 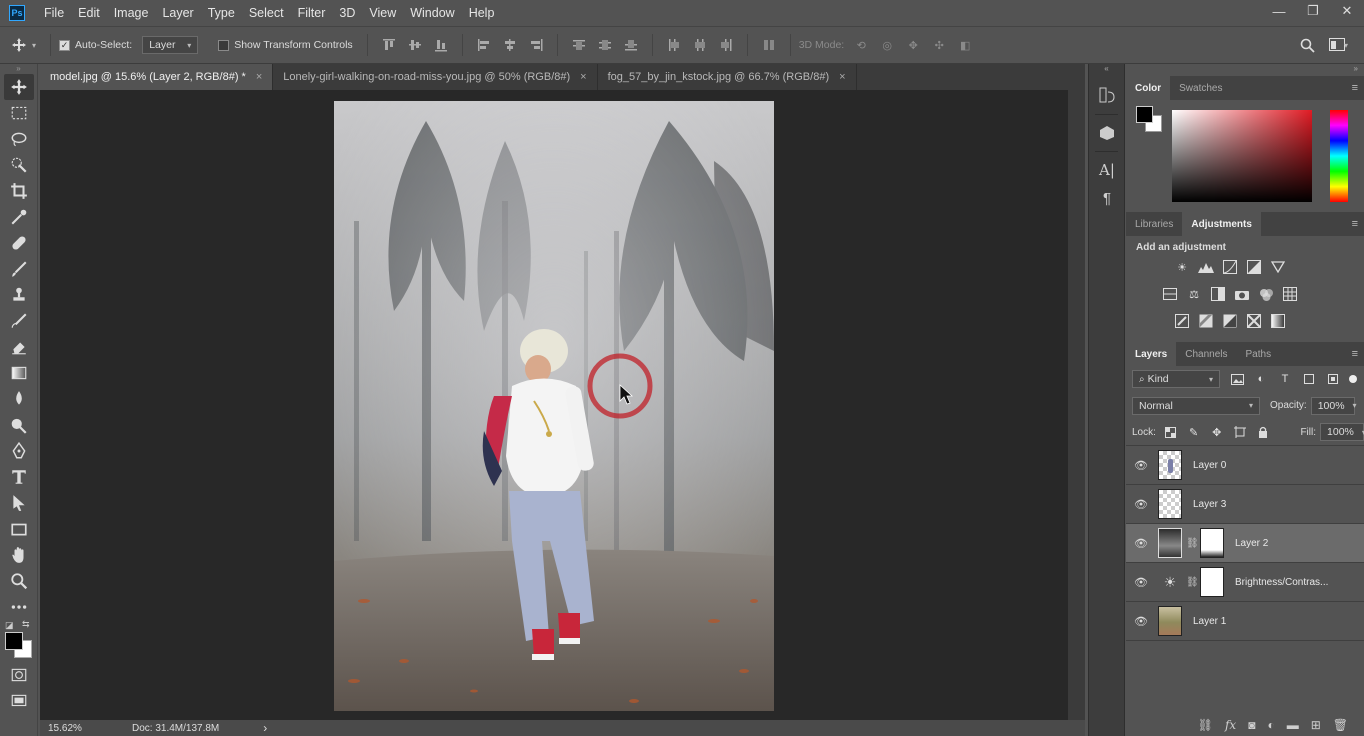 What do you see at coordinates (312, 13) in the screenshot?
I see `menu-filter: Filter` at bounding box center [312, 13].